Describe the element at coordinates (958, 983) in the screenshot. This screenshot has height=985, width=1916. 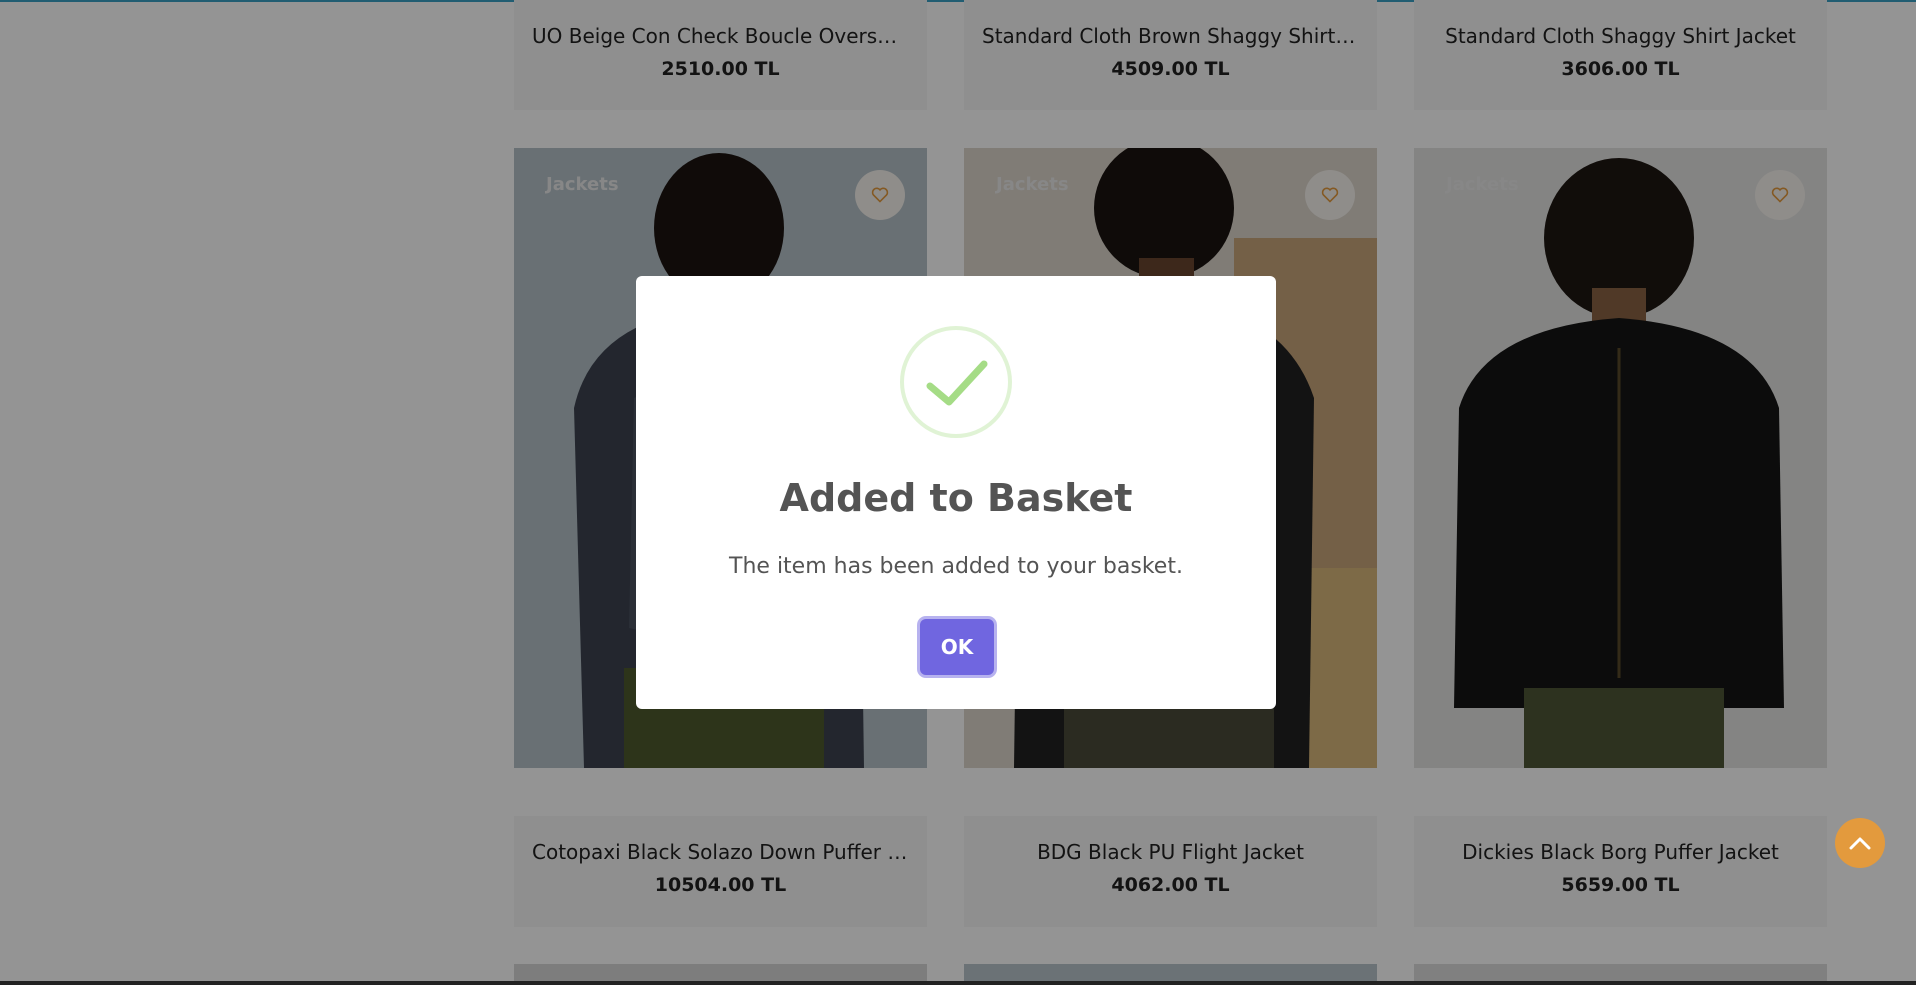
I see `bottom-edge` at that location.